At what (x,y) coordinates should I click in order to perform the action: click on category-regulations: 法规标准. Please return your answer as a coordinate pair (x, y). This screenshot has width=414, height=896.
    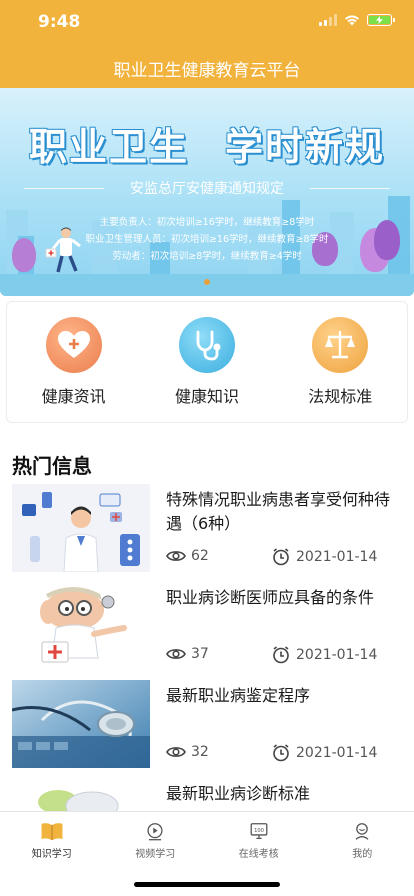
    Looking at the image, I should click on (340, 362).